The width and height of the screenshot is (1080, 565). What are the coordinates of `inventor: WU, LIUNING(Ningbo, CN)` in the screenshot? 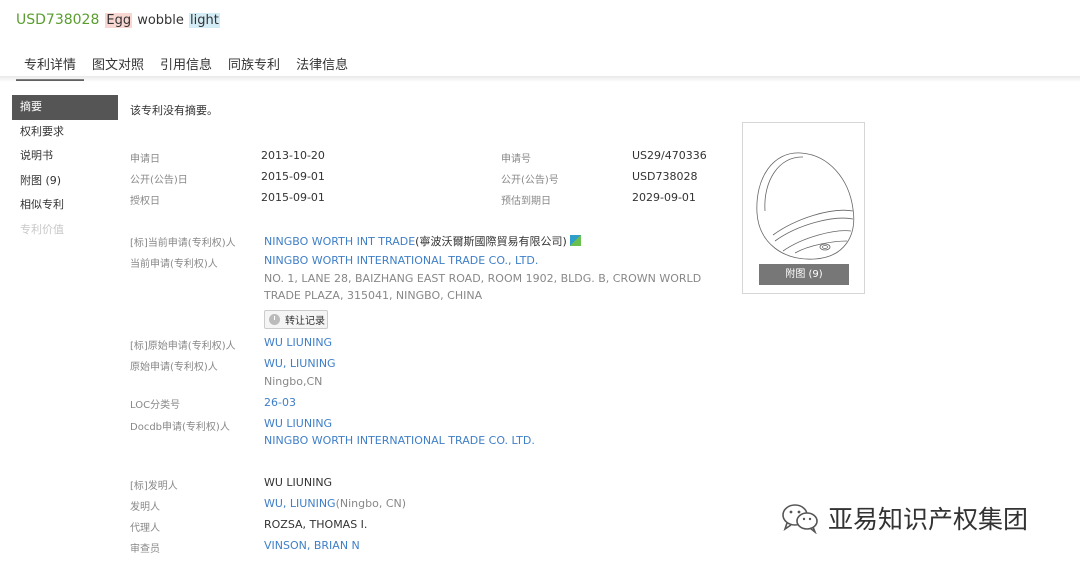 It's located at (335, 503).